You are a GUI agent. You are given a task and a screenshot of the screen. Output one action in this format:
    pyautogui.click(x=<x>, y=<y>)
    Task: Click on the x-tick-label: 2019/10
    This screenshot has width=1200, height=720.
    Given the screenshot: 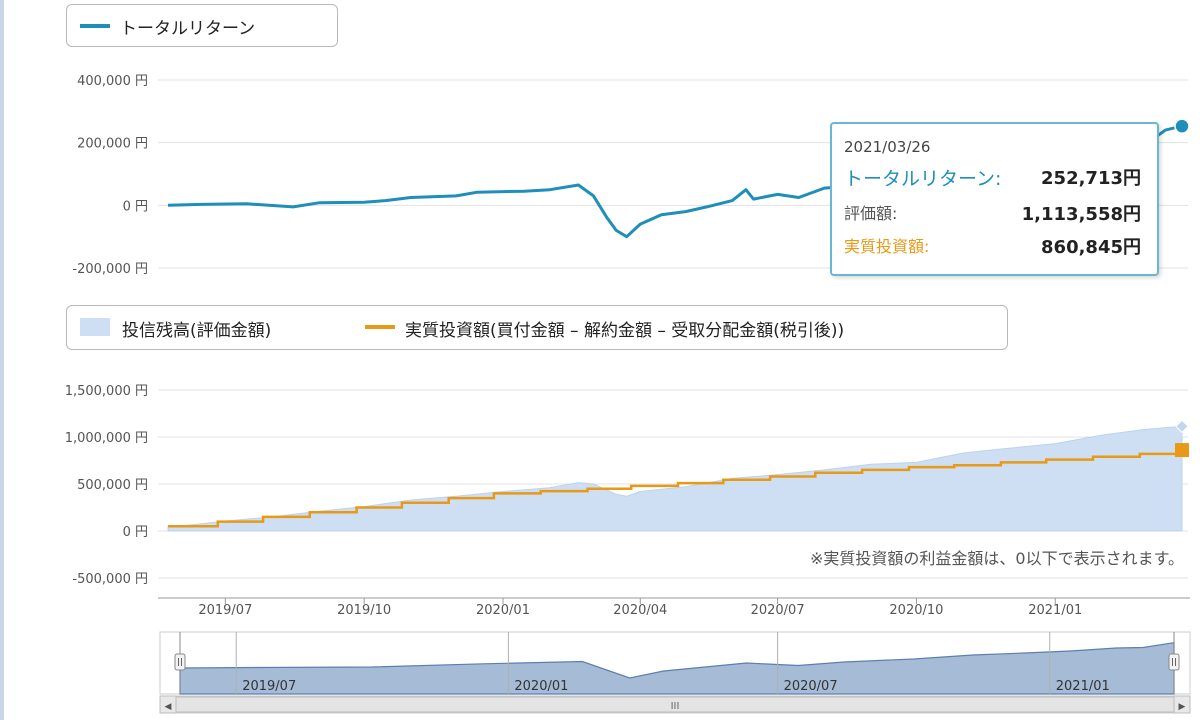 What is the action you would take?
    pyautogui.click(x=364, y=610)
    